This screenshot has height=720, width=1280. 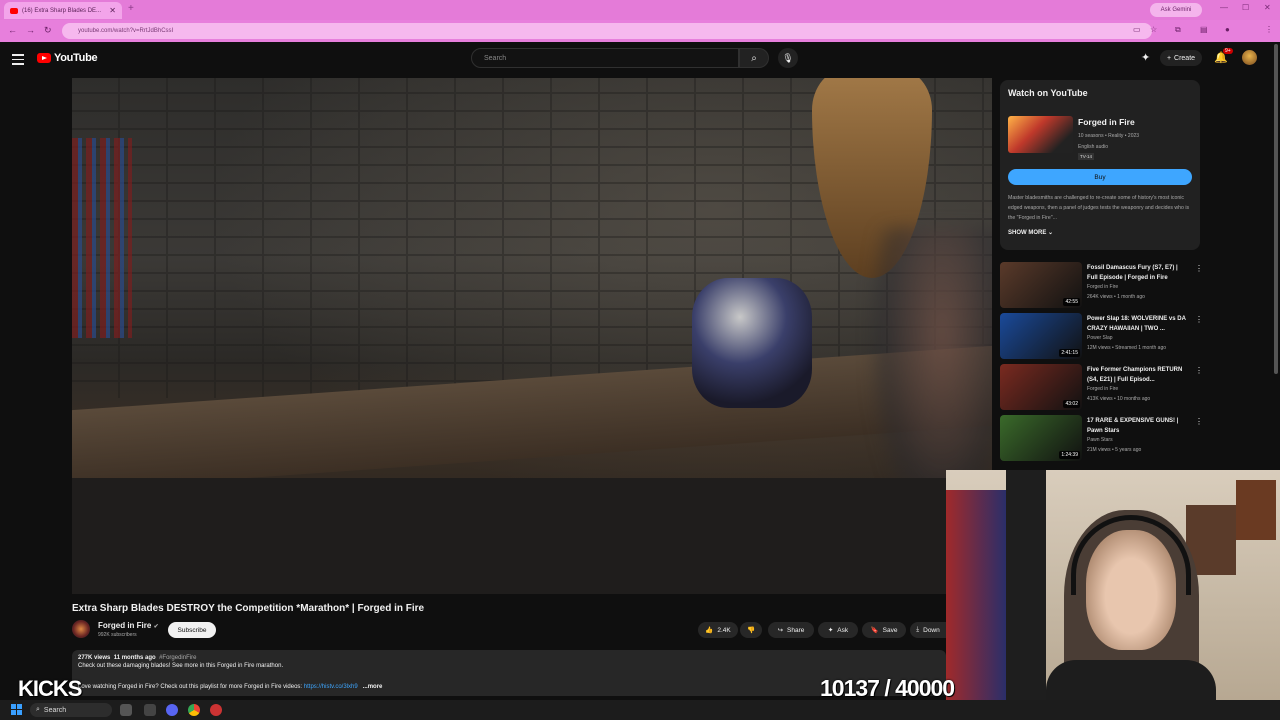 I want to click on back-icon: ←, so click(x=12, y=30).